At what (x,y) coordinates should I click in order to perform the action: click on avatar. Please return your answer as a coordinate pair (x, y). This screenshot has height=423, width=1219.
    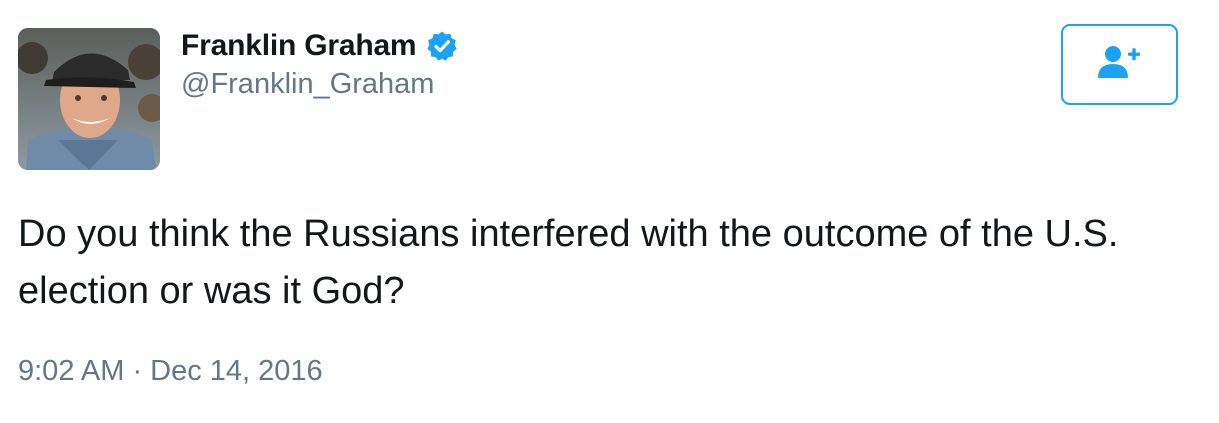
    Looking at the image, I should click on (89, 99).